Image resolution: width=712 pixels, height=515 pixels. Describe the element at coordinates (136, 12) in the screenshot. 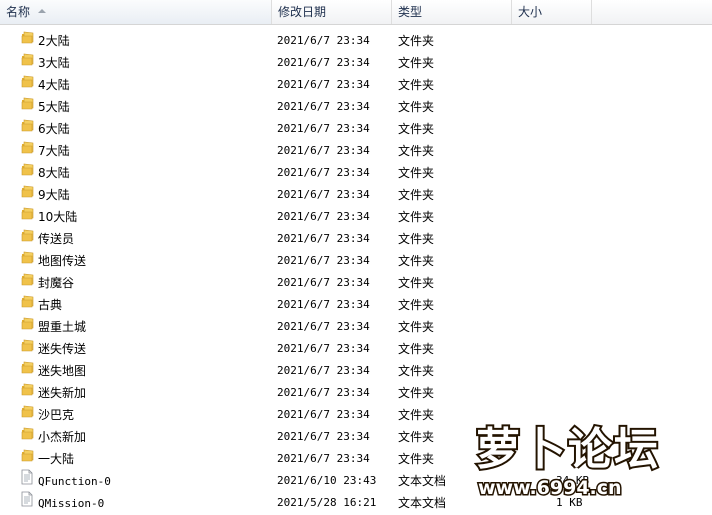

I see `column-header-name: 名称` at that location.